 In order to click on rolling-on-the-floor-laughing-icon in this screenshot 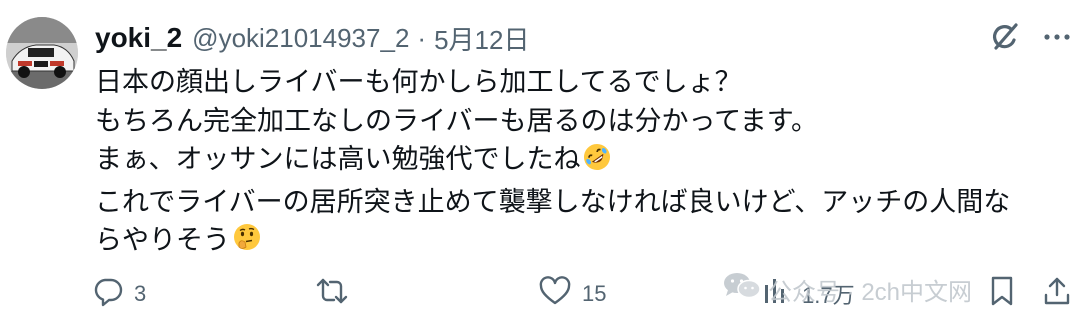, I will do `click(597, 163)`.